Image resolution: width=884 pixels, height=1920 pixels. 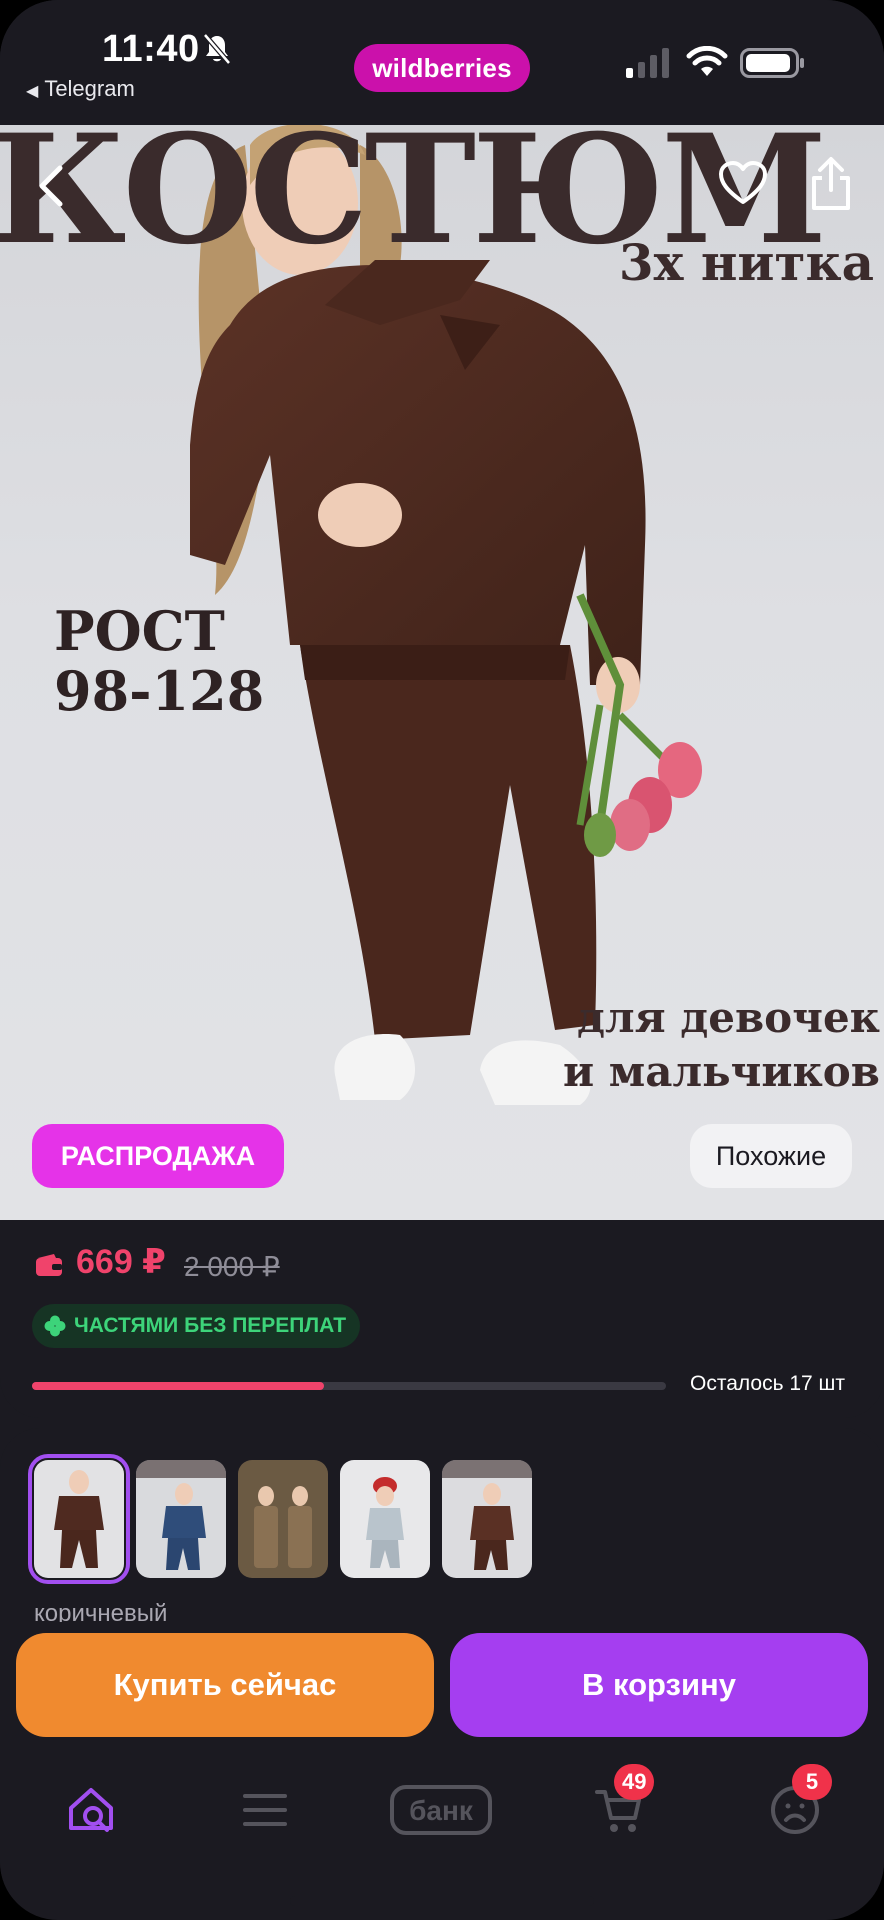 I want to click on tab-home, so click(x=91, y=1810).